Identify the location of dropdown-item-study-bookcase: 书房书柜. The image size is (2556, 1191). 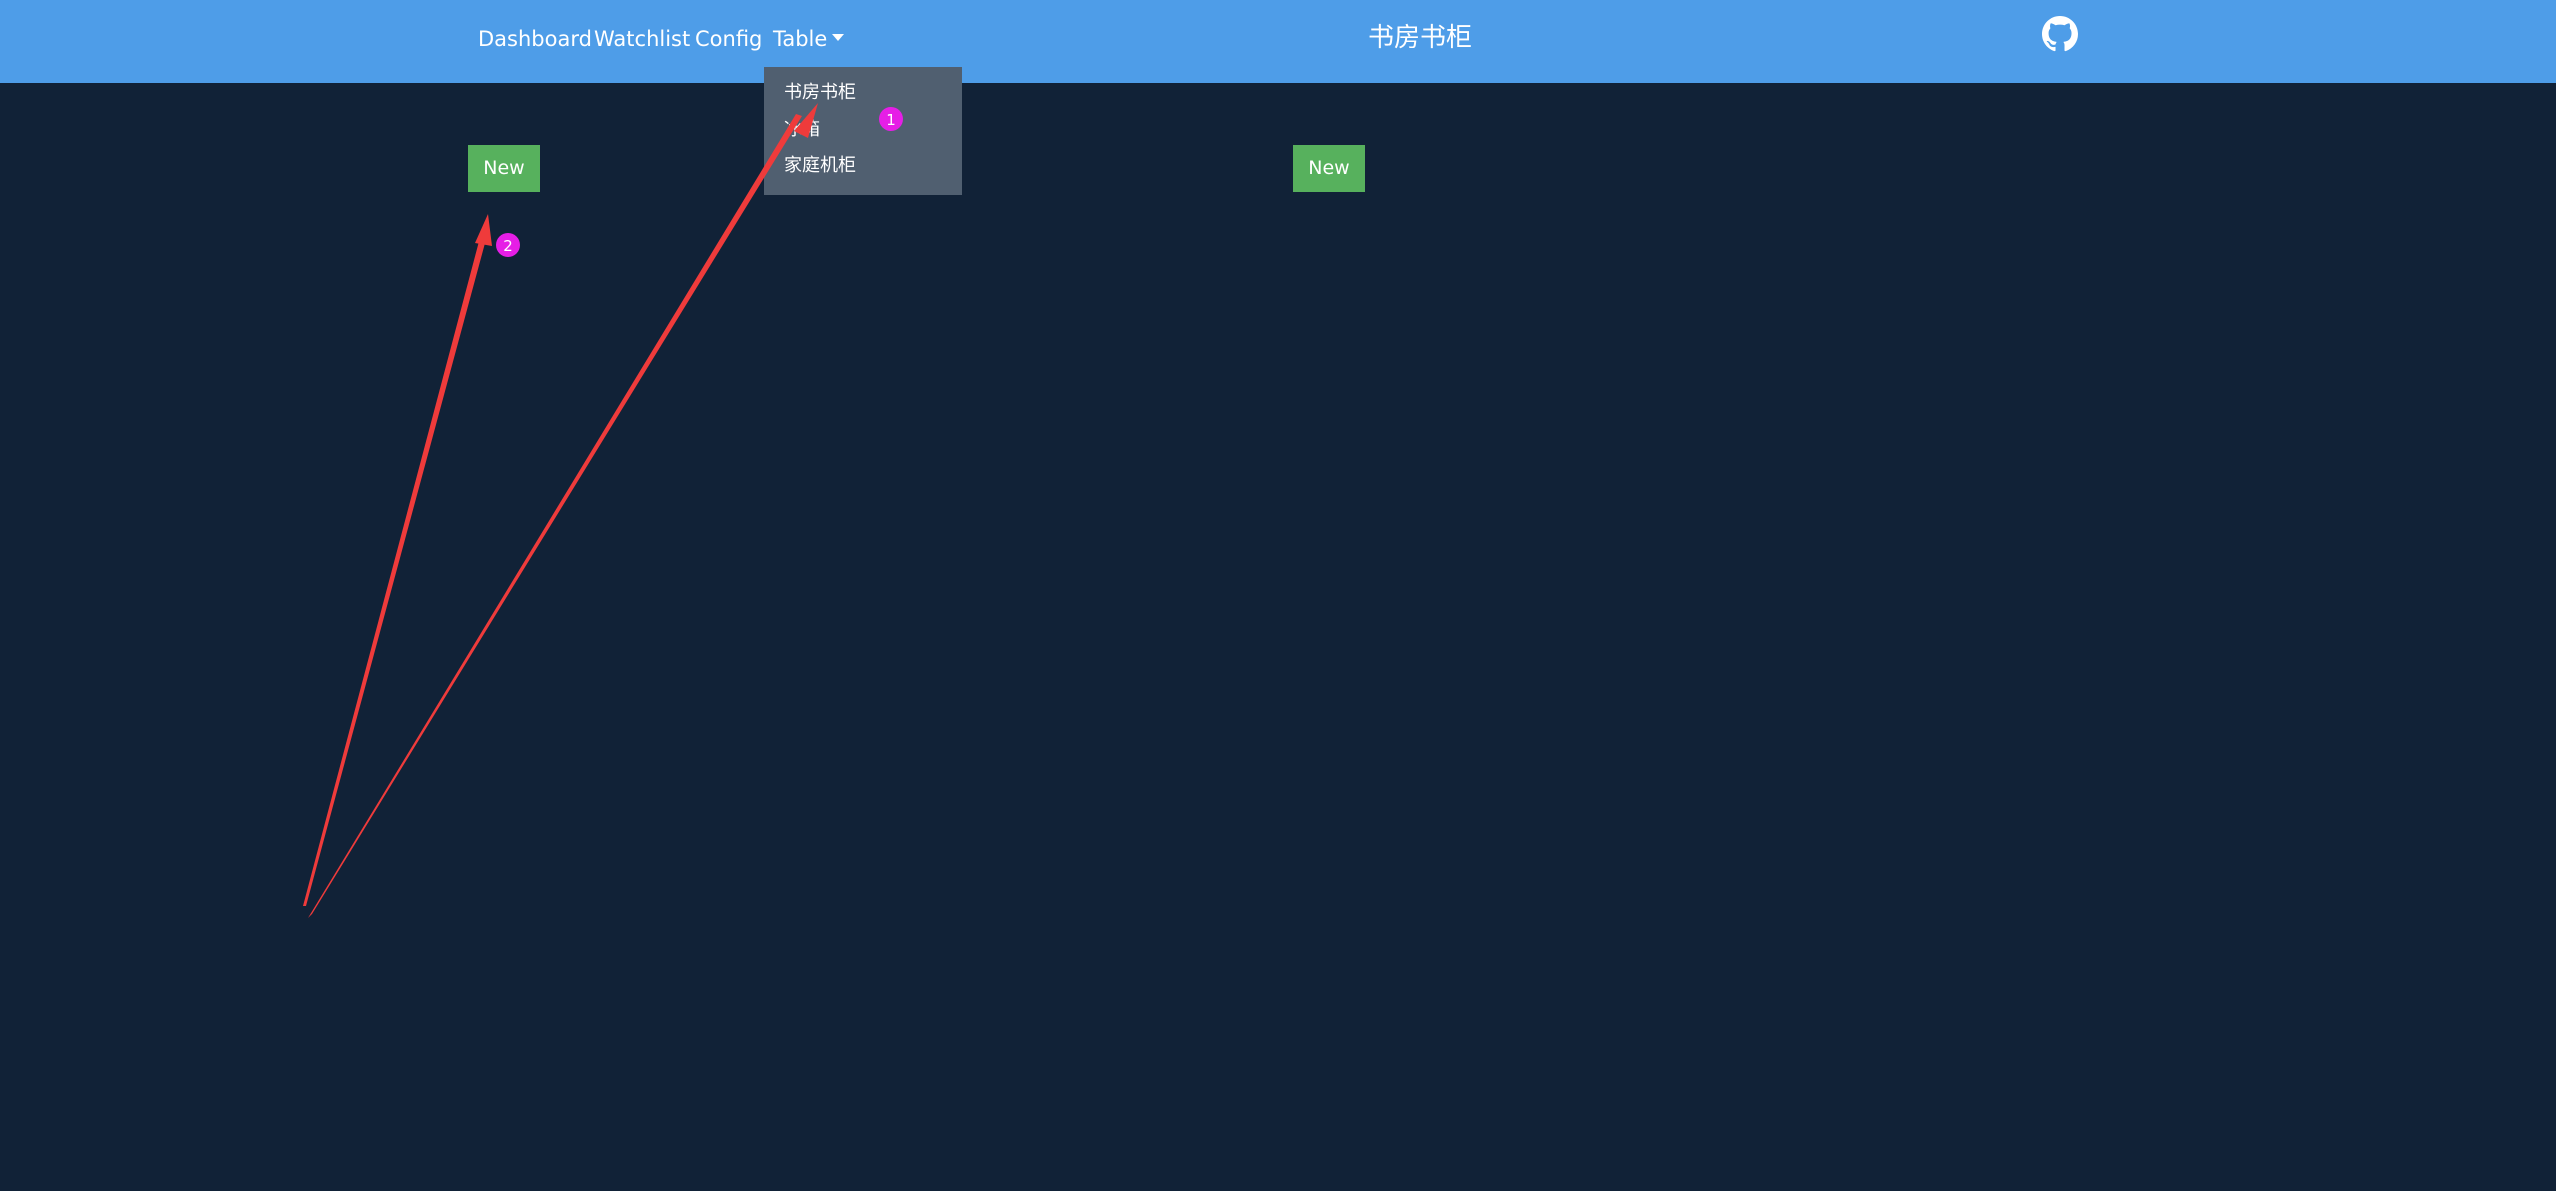
(820, 93).